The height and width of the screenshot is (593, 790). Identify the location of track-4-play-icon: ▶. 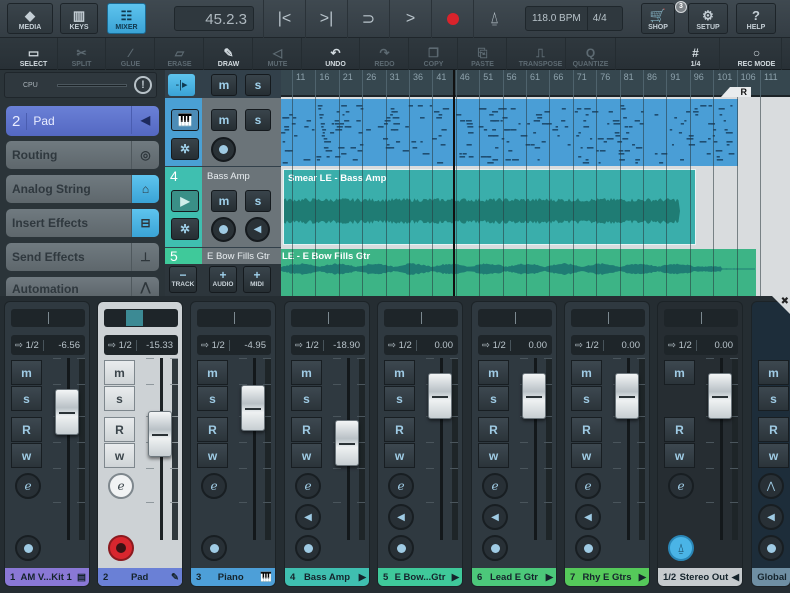
(185, 201).